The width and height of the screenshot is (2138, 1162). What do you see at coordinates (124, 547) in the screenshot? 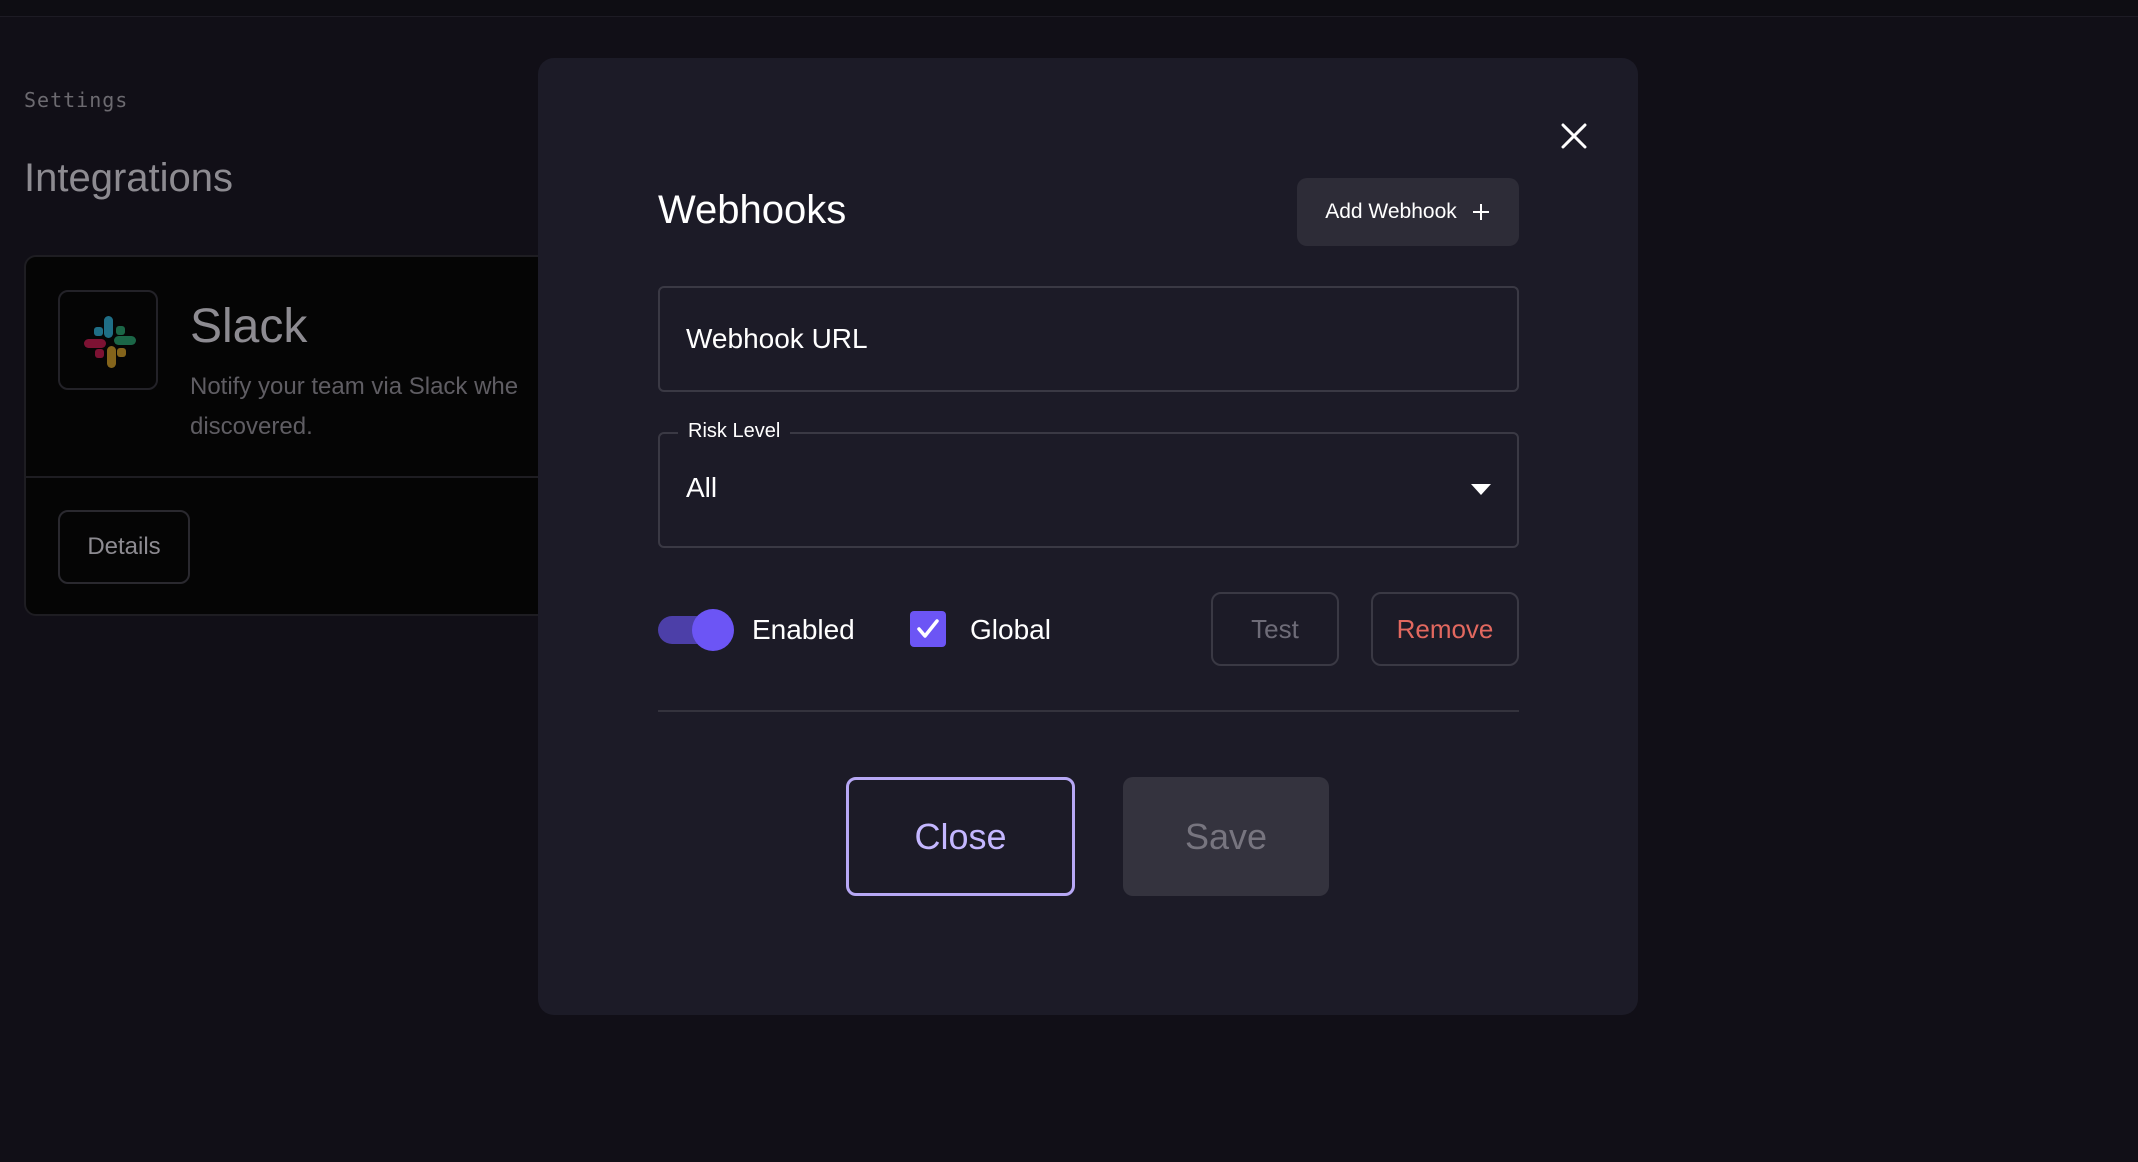
I see `details-button: Details` at bounding box center [124, 547].